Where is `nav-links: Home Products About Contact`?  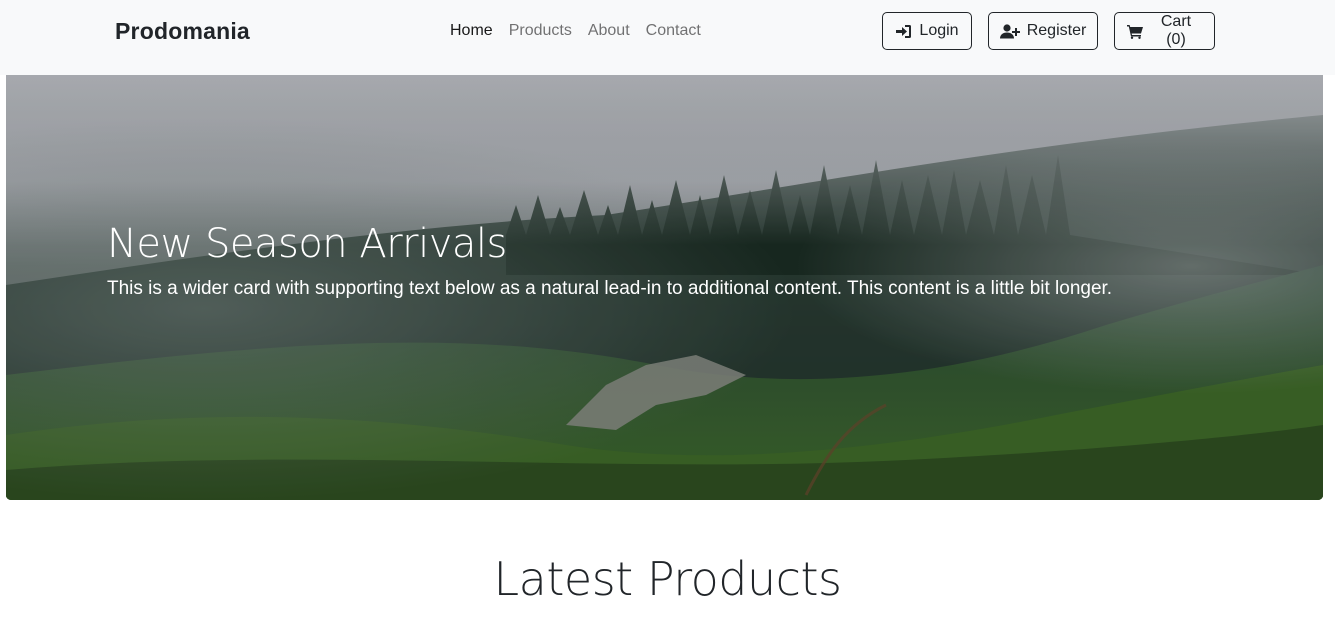
nav-links: Home Products About Contact is located at coordinates (575, 31).